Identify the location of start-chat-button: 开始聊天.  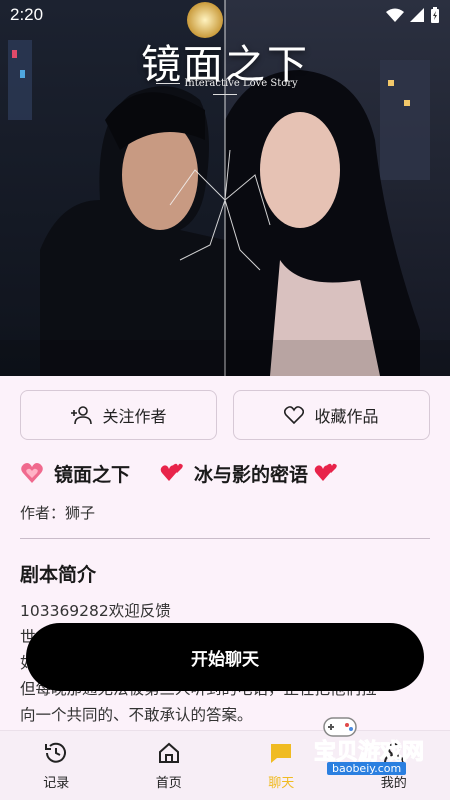
(225, 657).